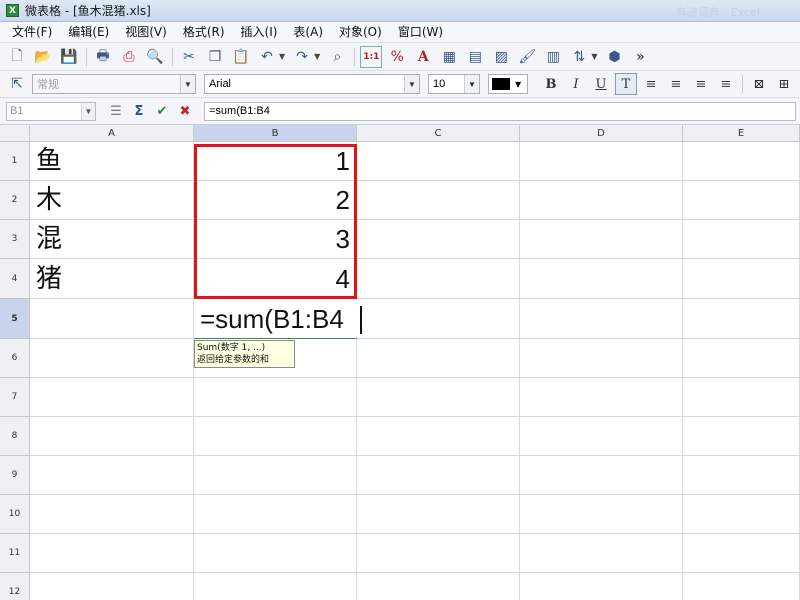 The height and width of the screenshot is (600, 800). What do you see at coordinates (116, 111) in the screenshot?
I see `list-icon: ☰` at bounding box center [116, 111].